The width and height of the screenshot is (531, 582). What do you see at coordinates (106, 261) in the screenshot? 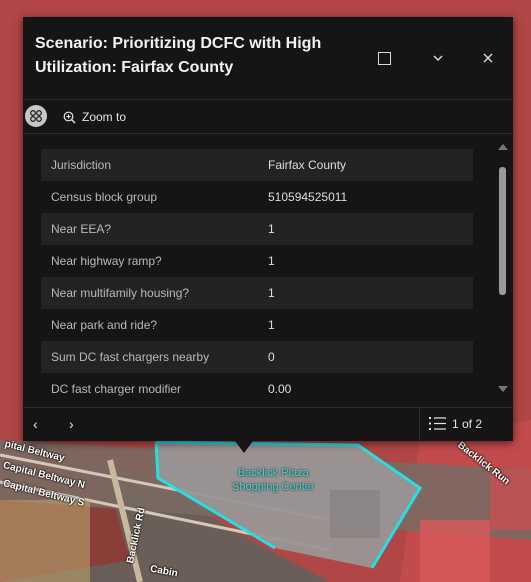
I see `attribute-key: Near highway ramp?` at bounding box center [106, 261].